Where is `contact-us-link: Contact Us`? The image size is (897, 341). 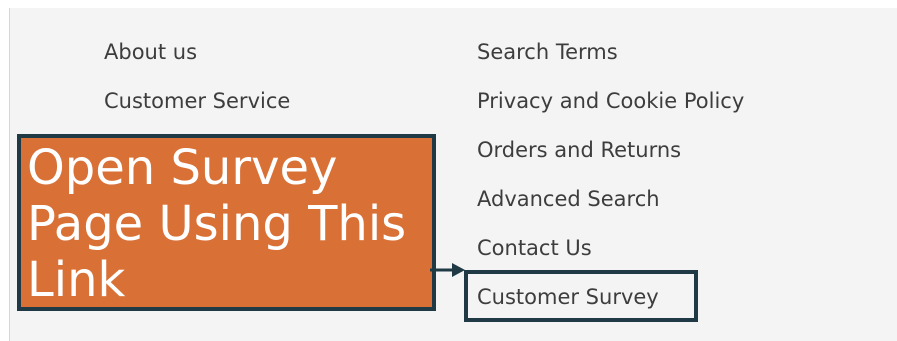 contact-us-link: Contact Us is located at coordinates (534, 248).